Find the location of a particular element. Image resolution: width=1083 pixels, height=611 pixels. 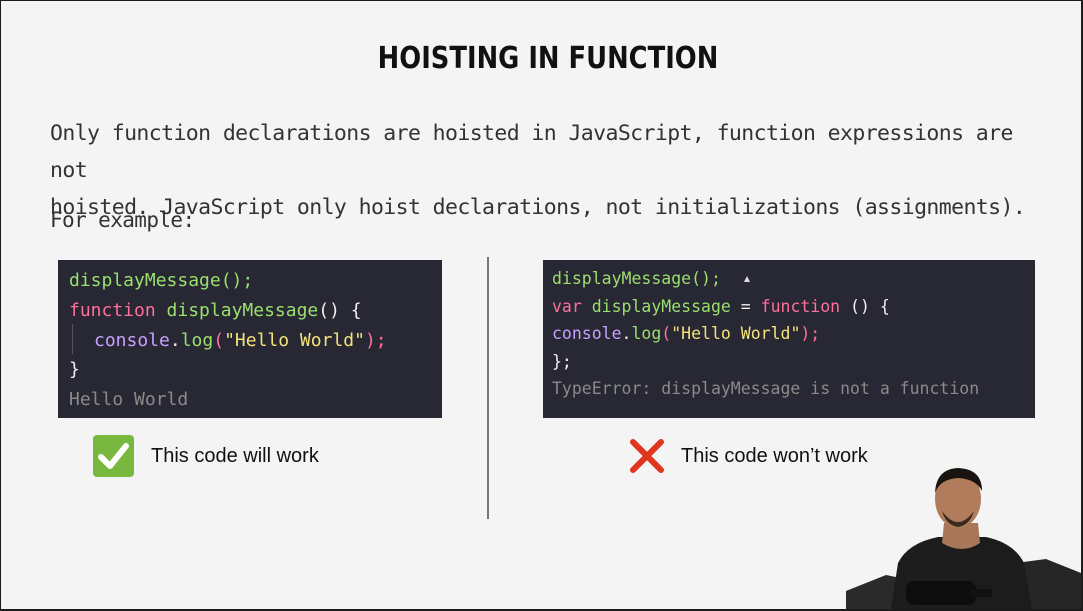

code-token: var is located at coordinates (567, 306).